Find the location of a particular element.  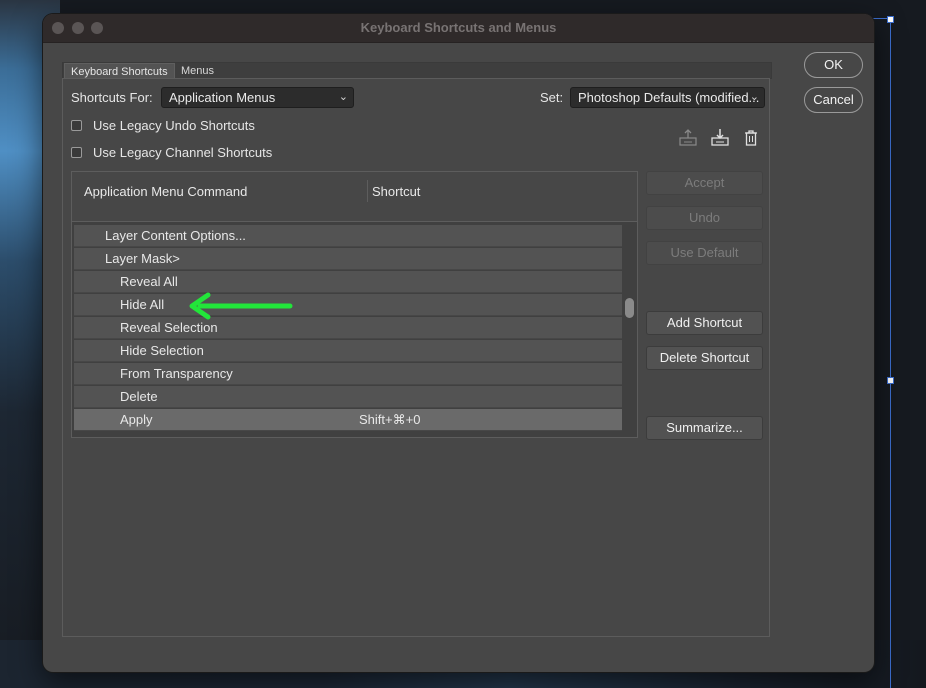

transform-handle-middle is located at coordinates (890, 380).